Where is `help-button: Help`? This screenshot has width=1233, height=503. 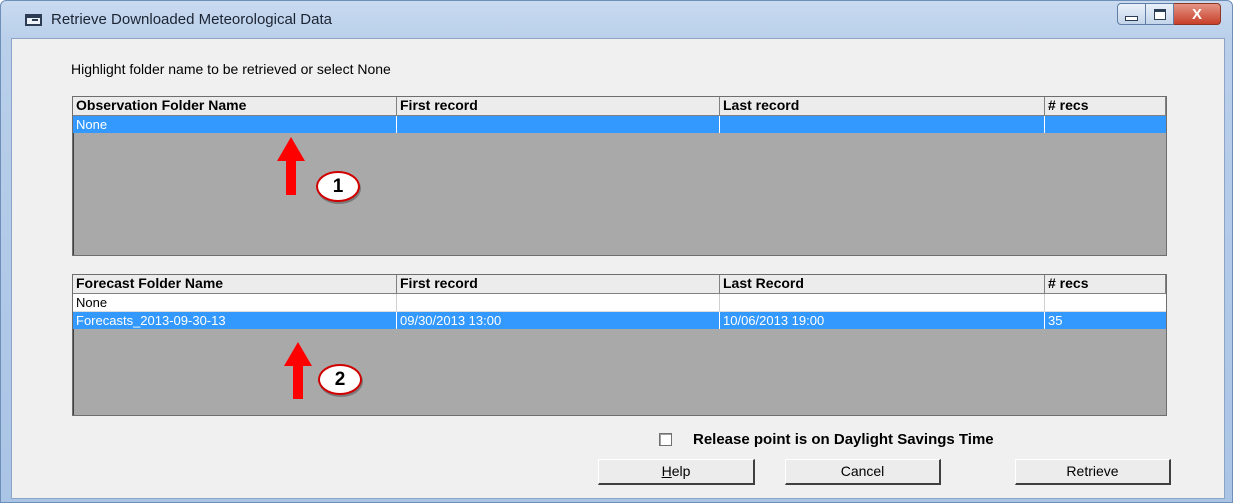
help-button: Help is located at coordinates (676, 472).